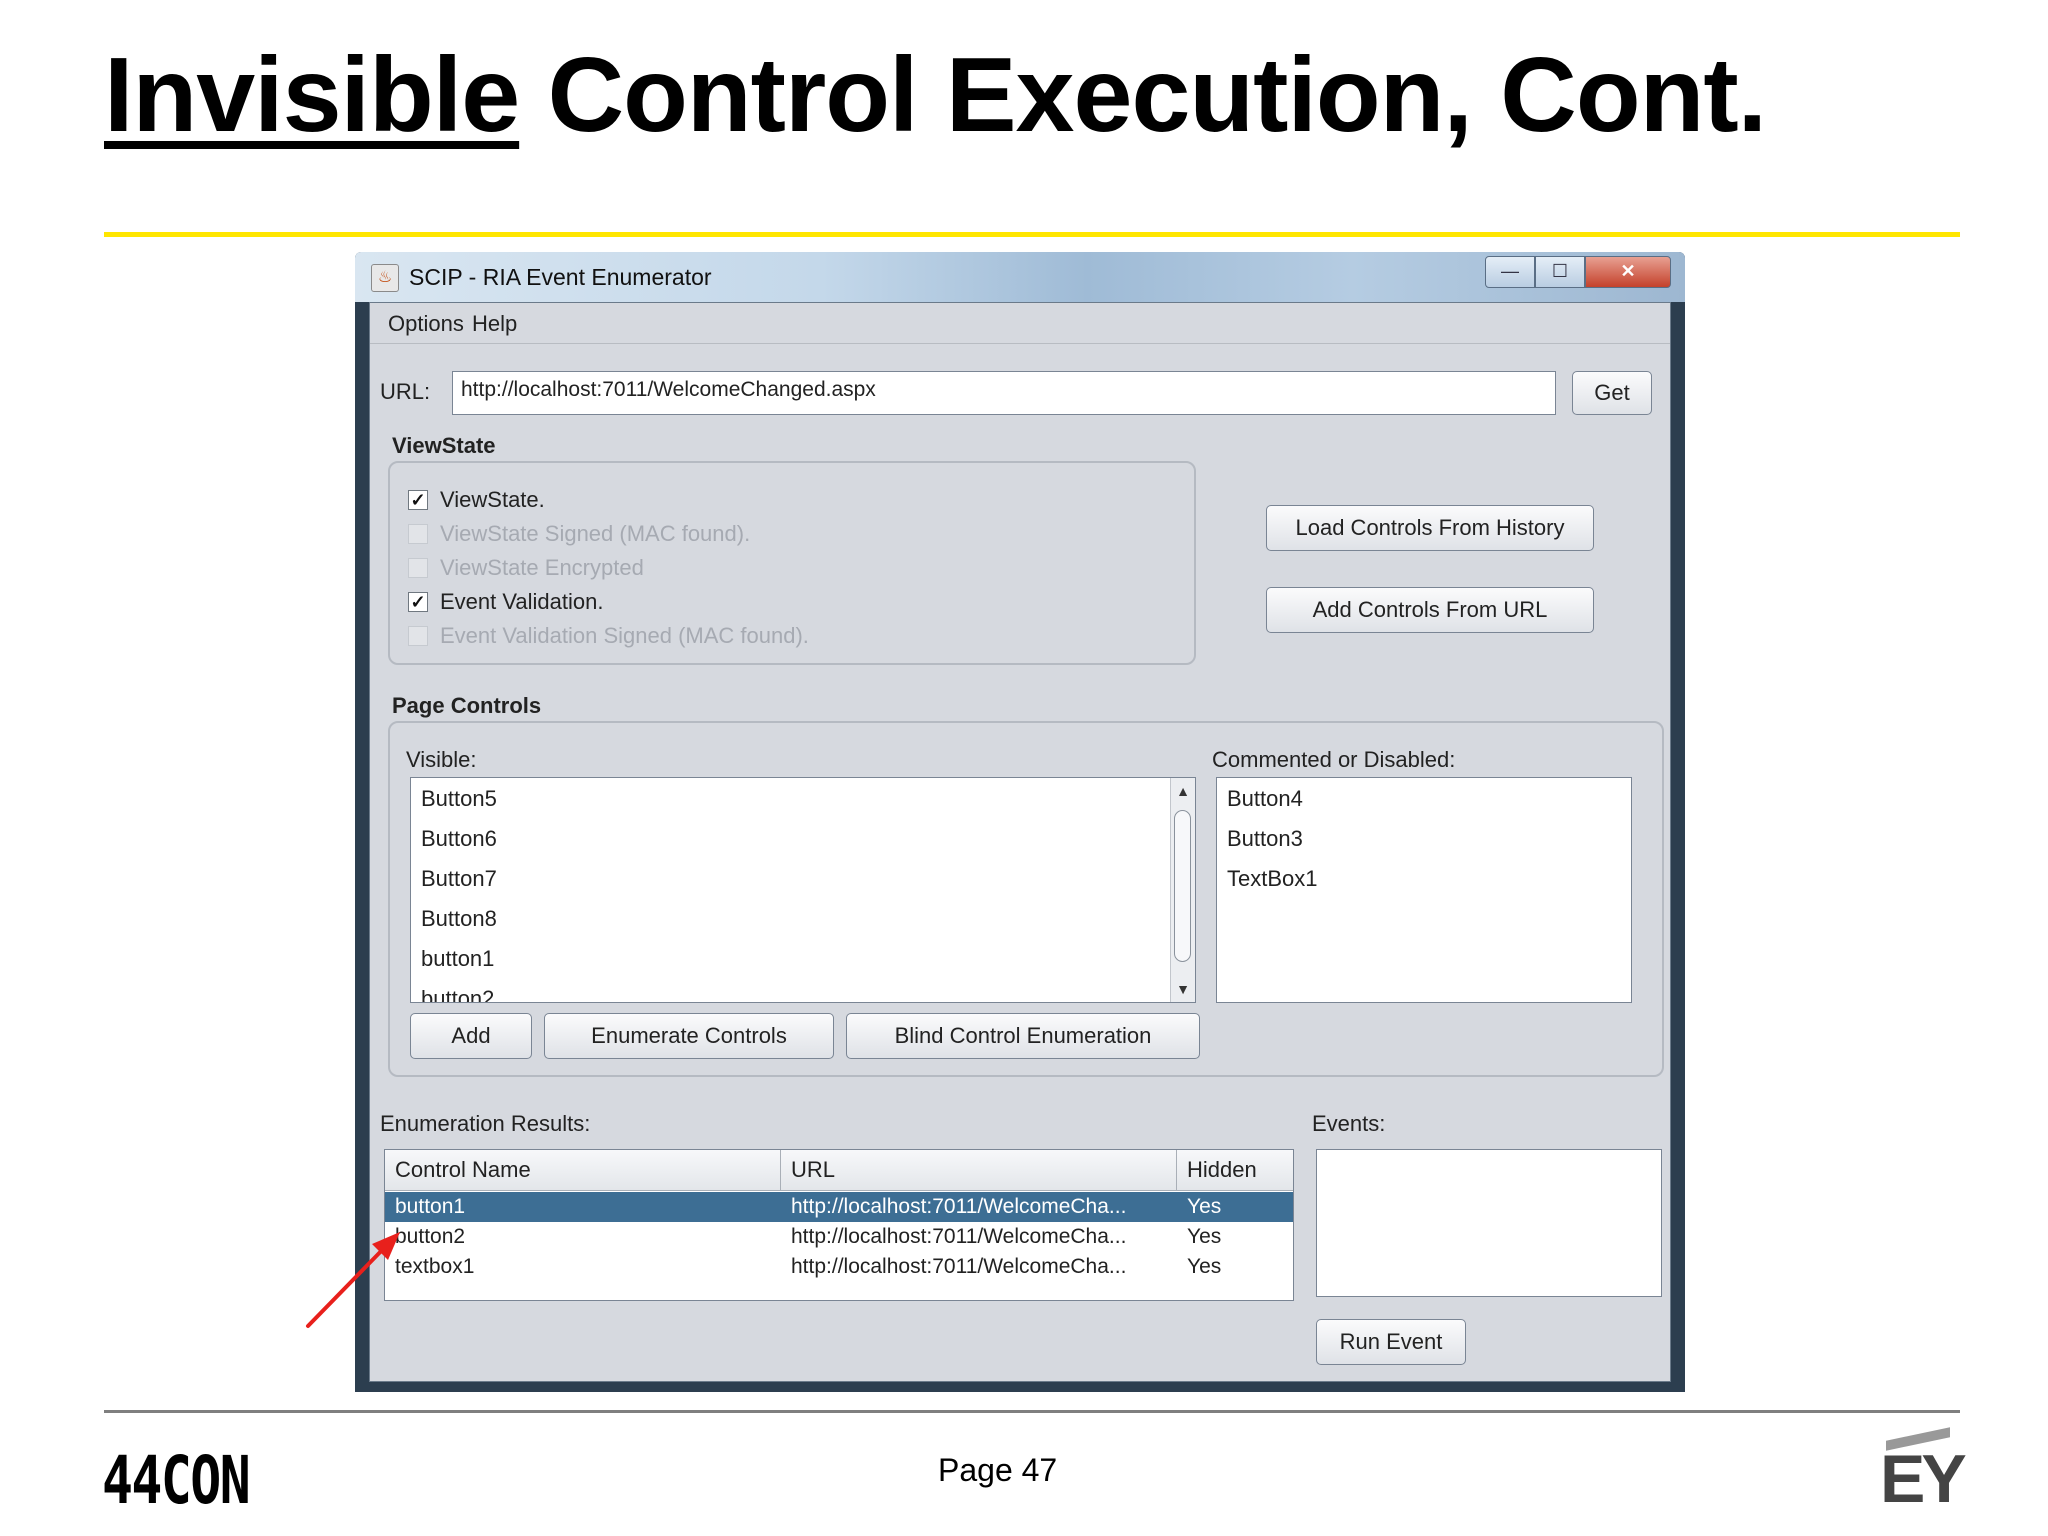 The height and width of the screenshot is (1536, 2048). I want to click on slide-title: Invisible Control Execution, Cont., so click(935, 95).